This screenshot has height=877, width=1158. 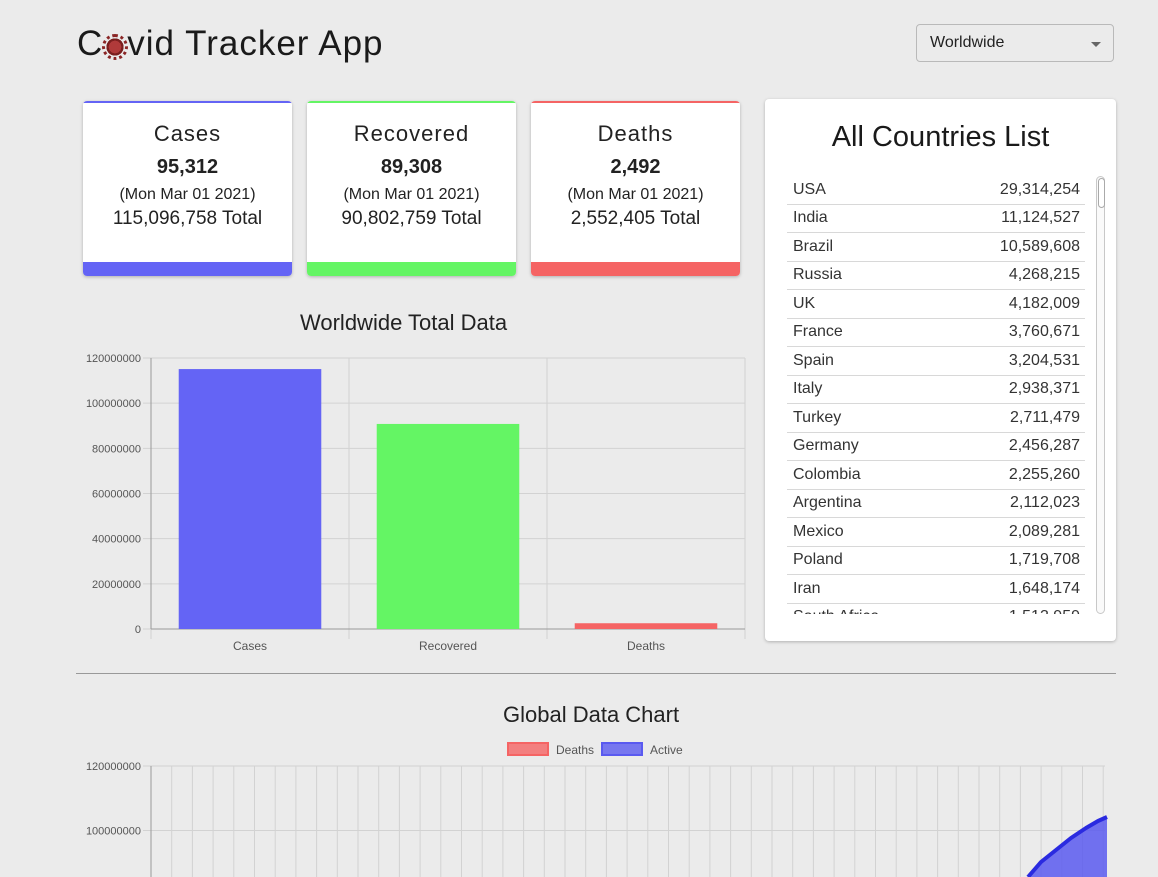 What do you see at coordinates (411, 194) in the screenshot?
I see `recovered-card-date: (Mon Mar 01 2021)` at bounding box center [411, 194].